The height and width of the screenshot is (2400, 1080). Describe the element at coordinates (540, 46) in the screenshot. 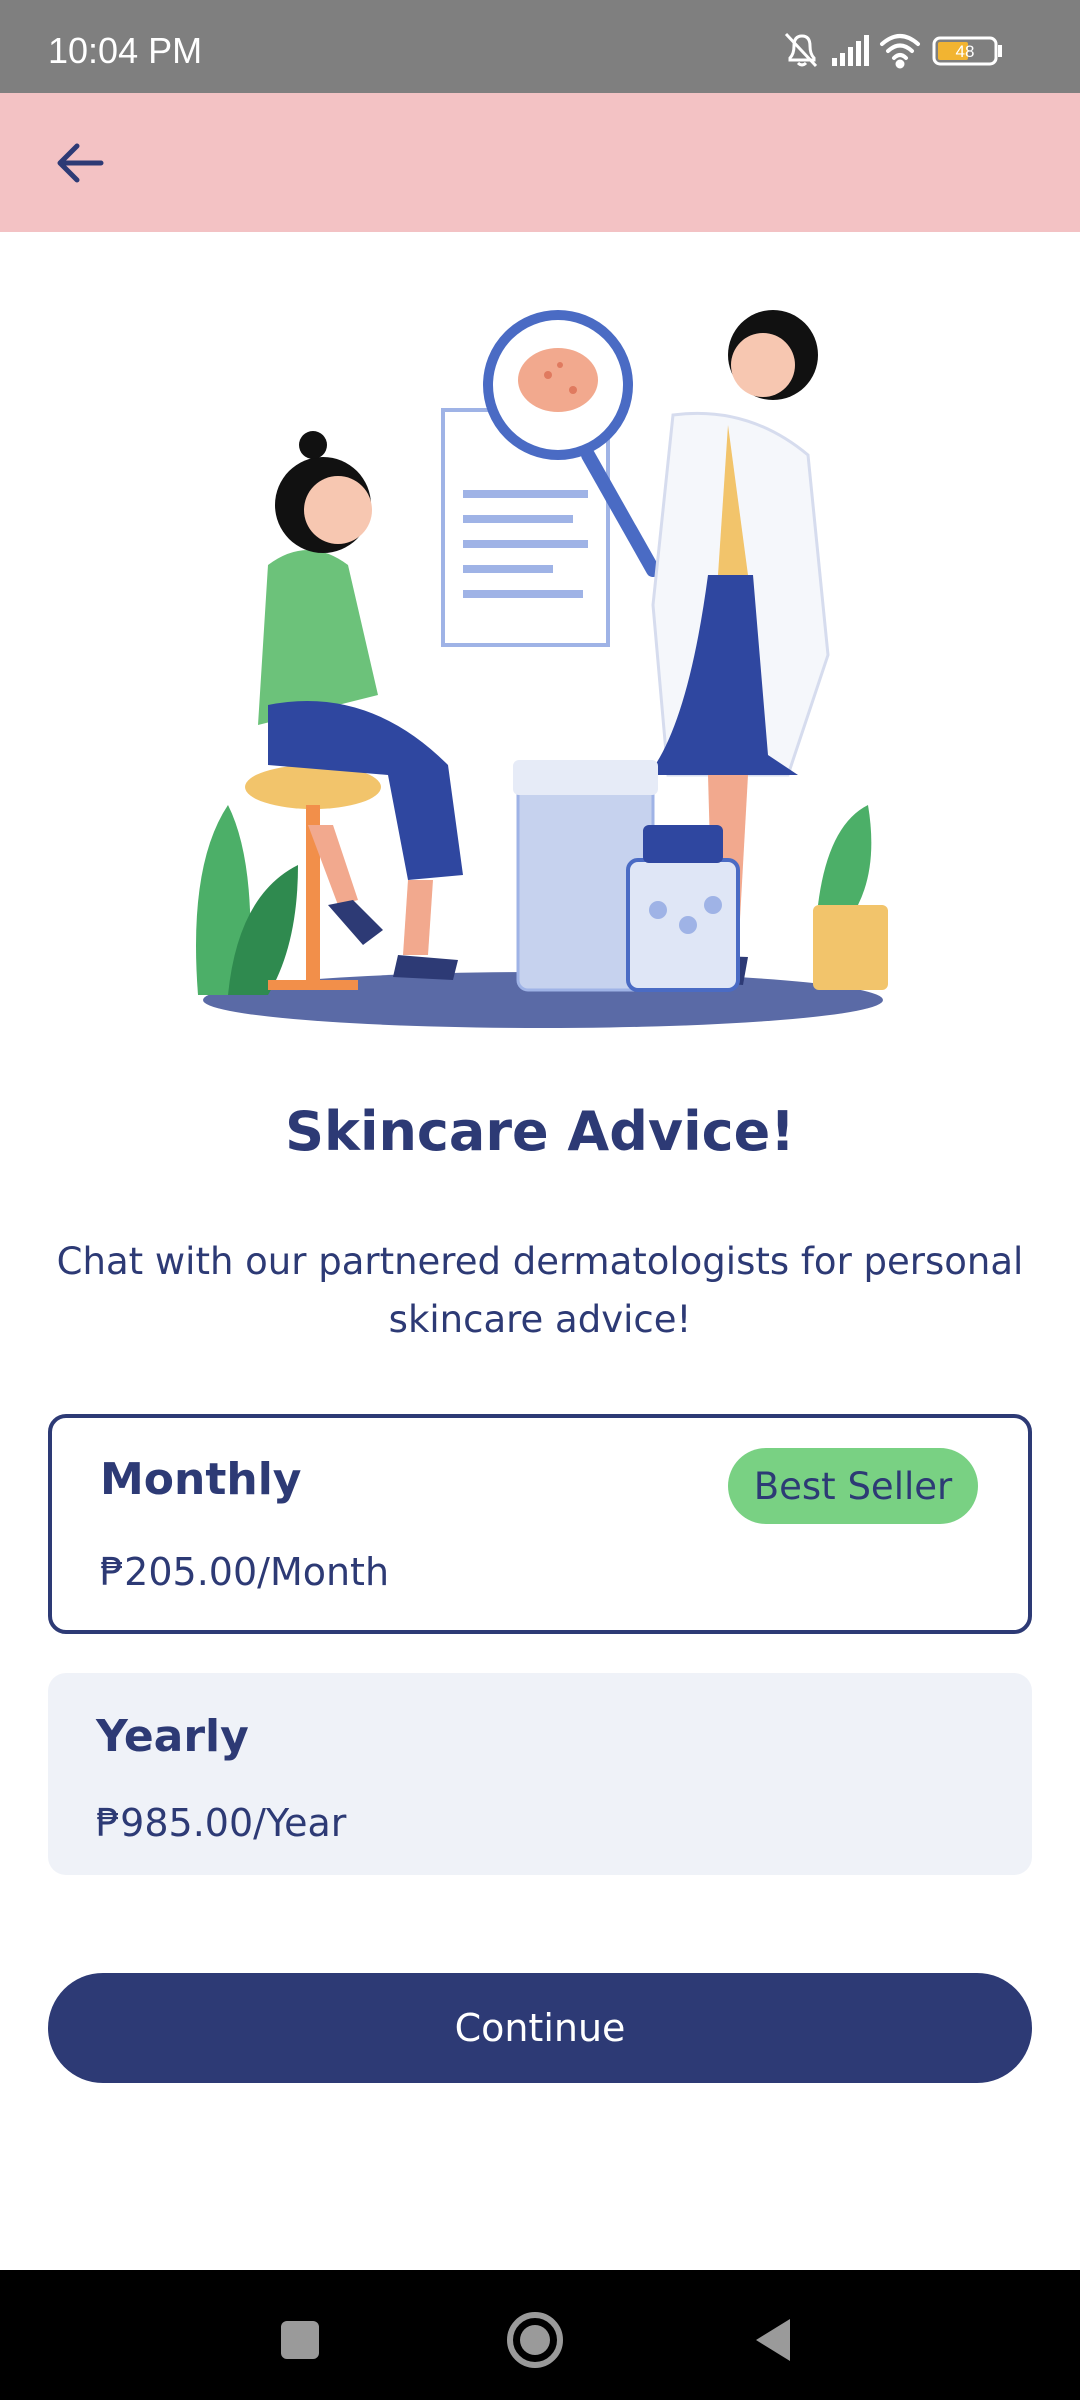

I see `status-bar: 10:04 PM 48` at that location.